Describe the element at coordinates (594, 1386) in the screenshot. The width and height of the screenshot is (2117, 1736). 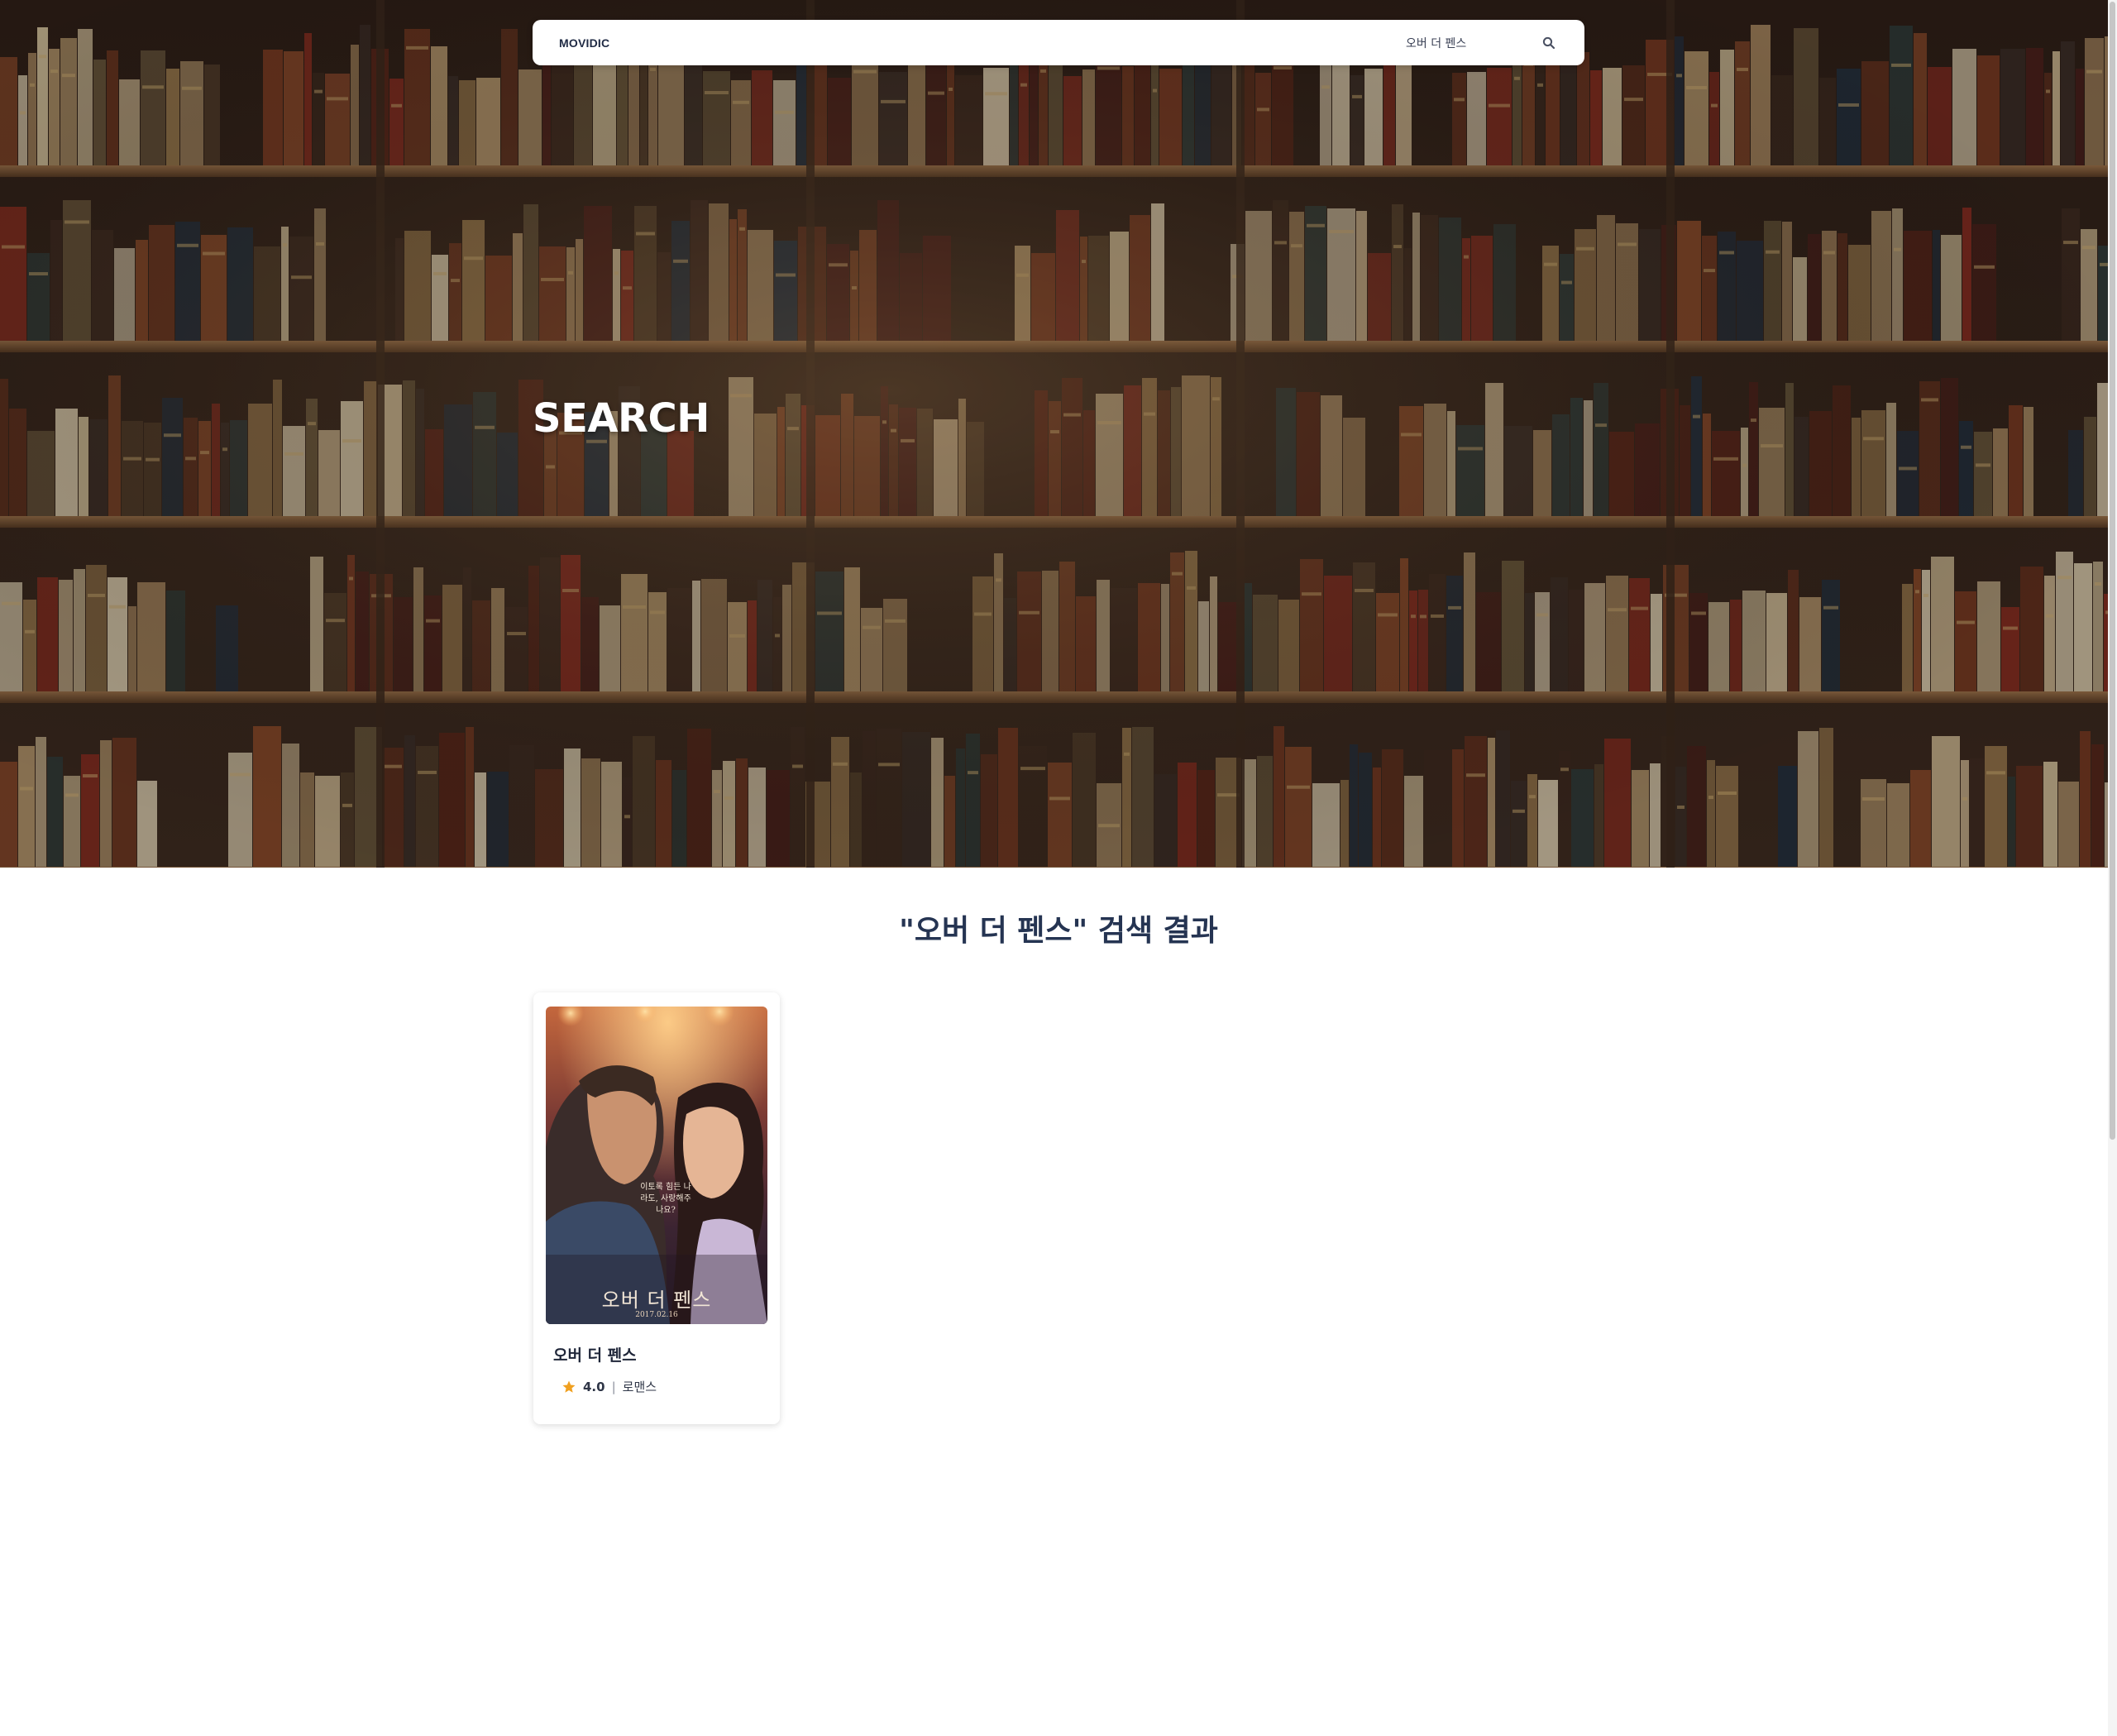
I see `movie-rating: 4.0` at that location.